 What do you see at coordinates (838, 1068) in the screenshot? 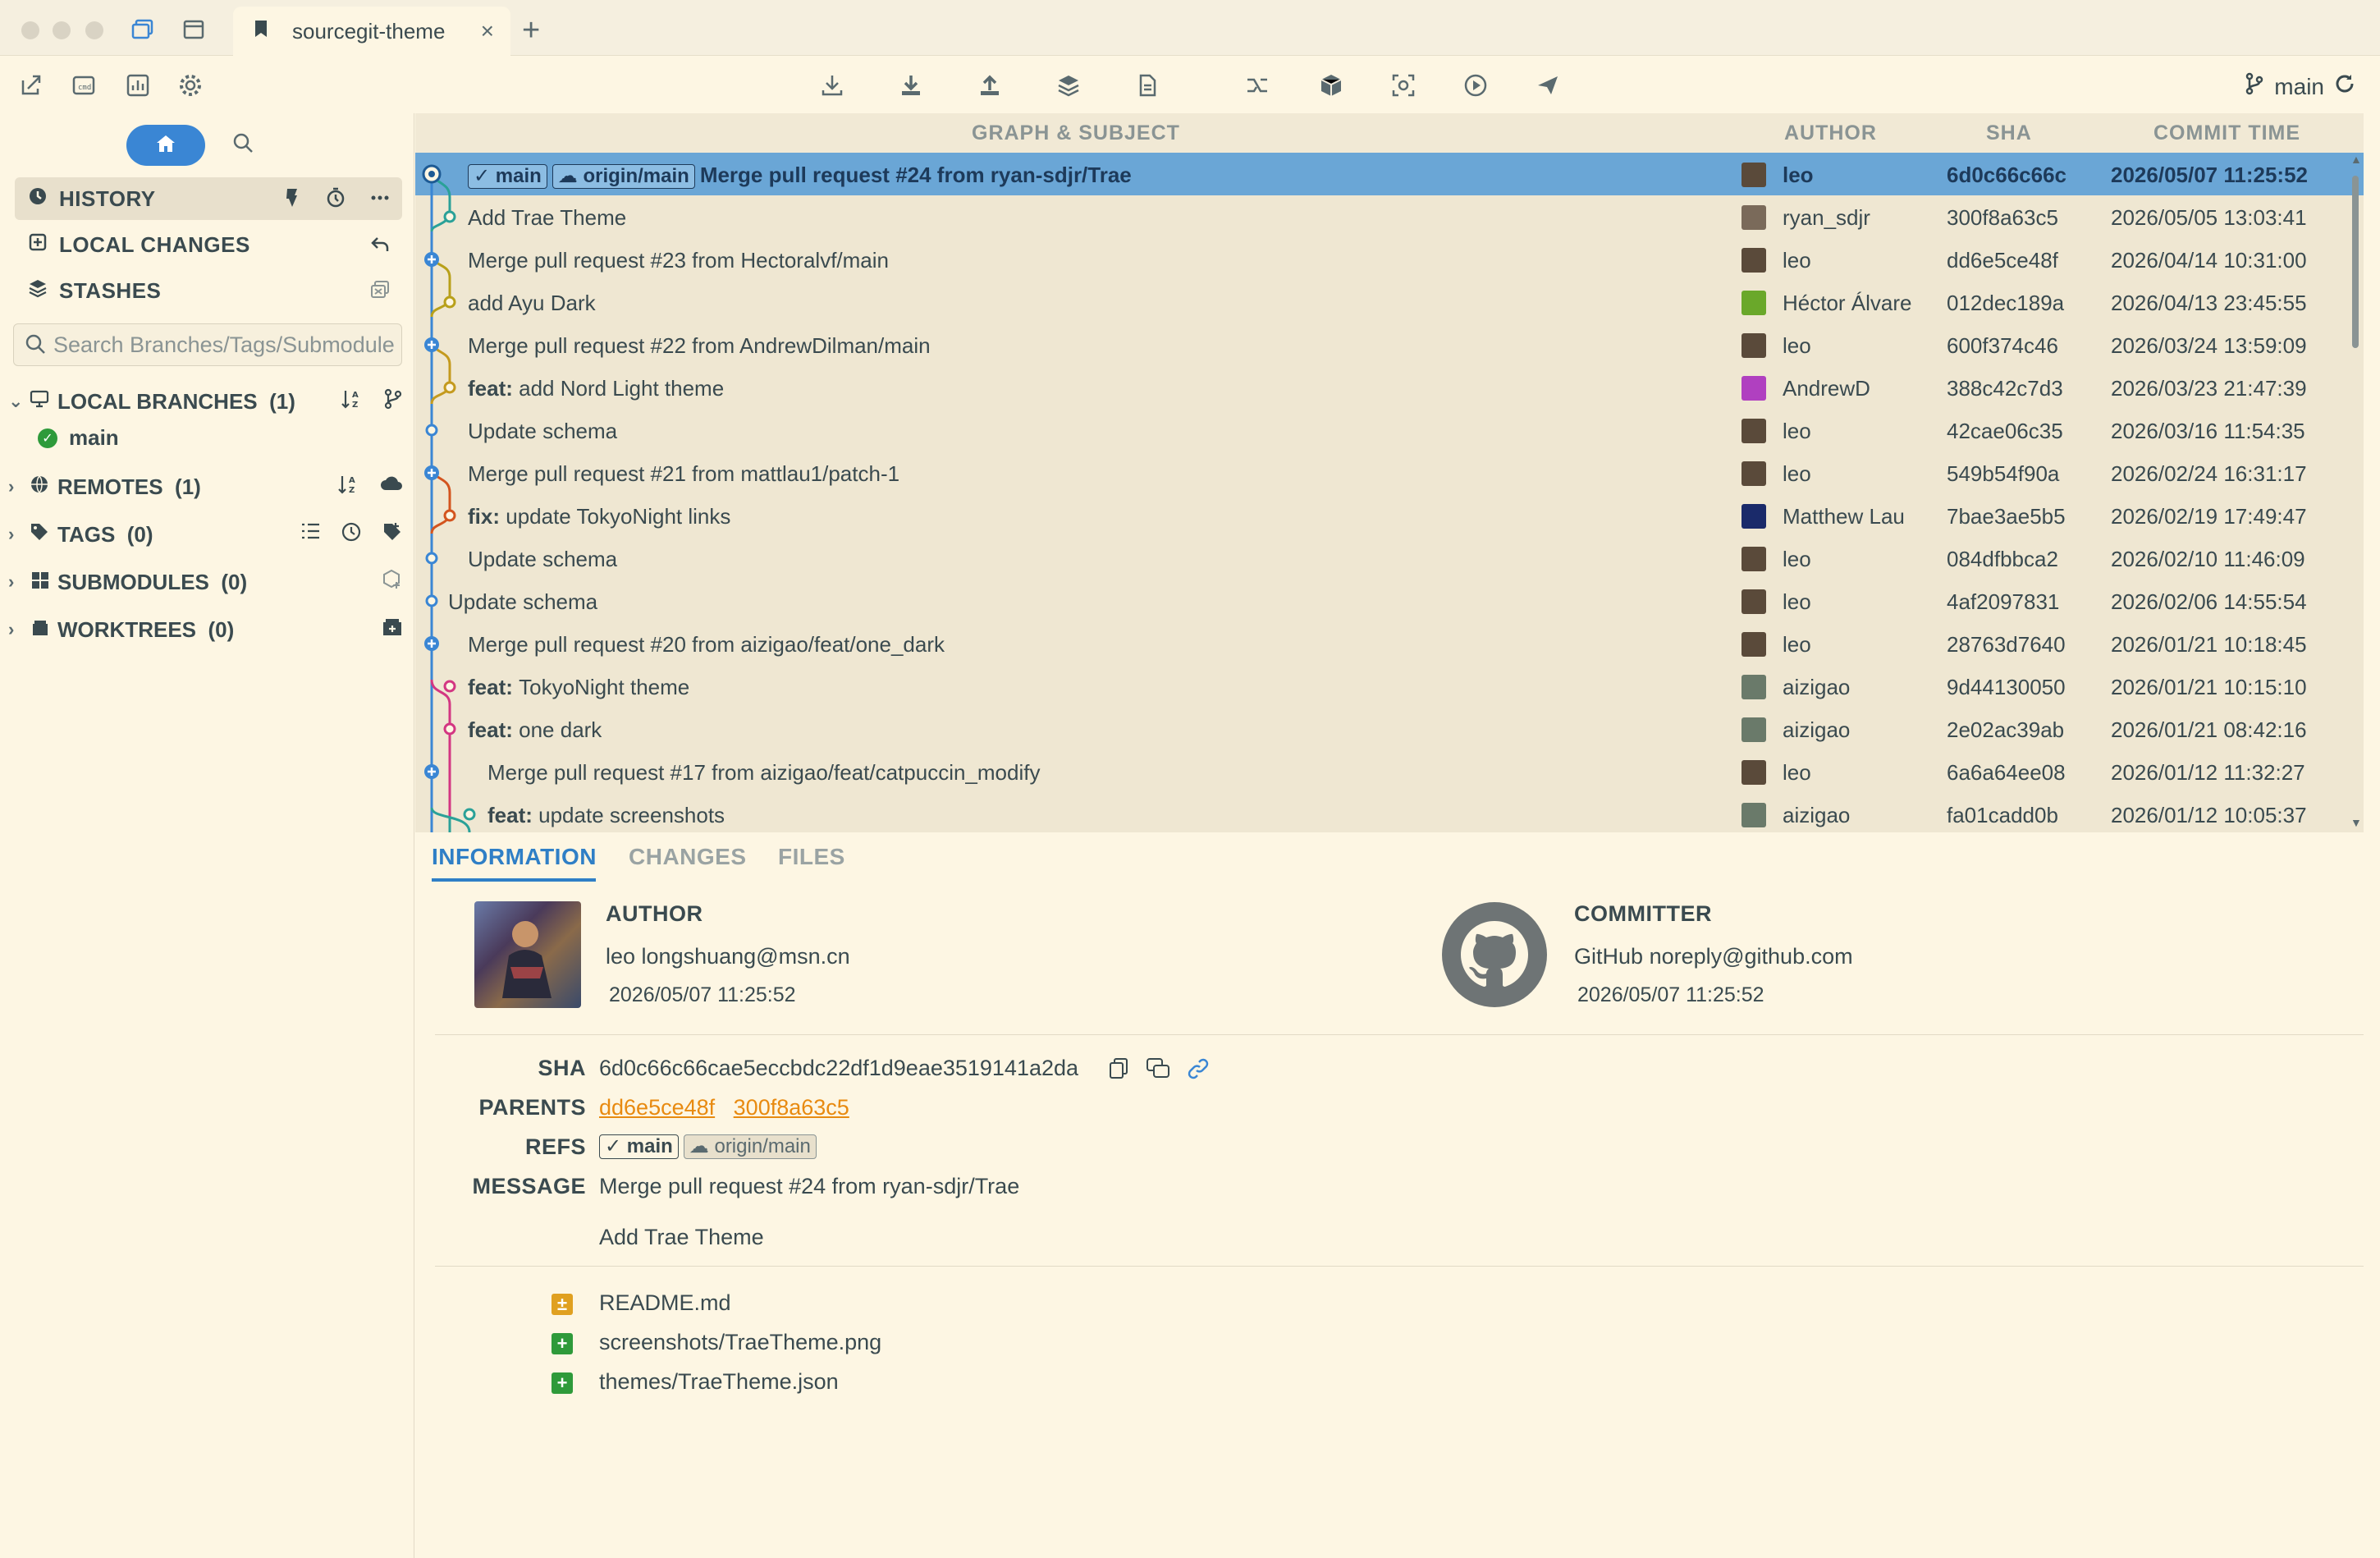
I see `sha-value: 6d0c66c66cae5eccbdc22df1d9eae3519141a2da` at bounding box center [838, 1068].